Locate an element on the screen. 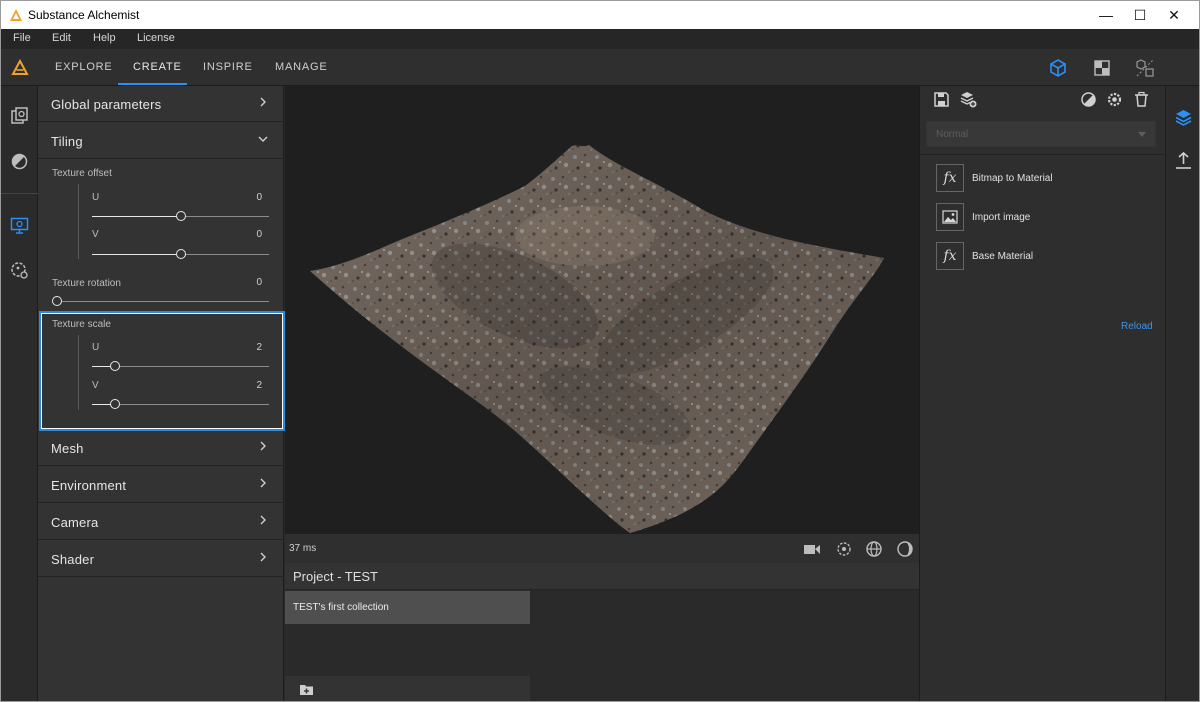  display-settings-icon is located at coordinates (19, 225).